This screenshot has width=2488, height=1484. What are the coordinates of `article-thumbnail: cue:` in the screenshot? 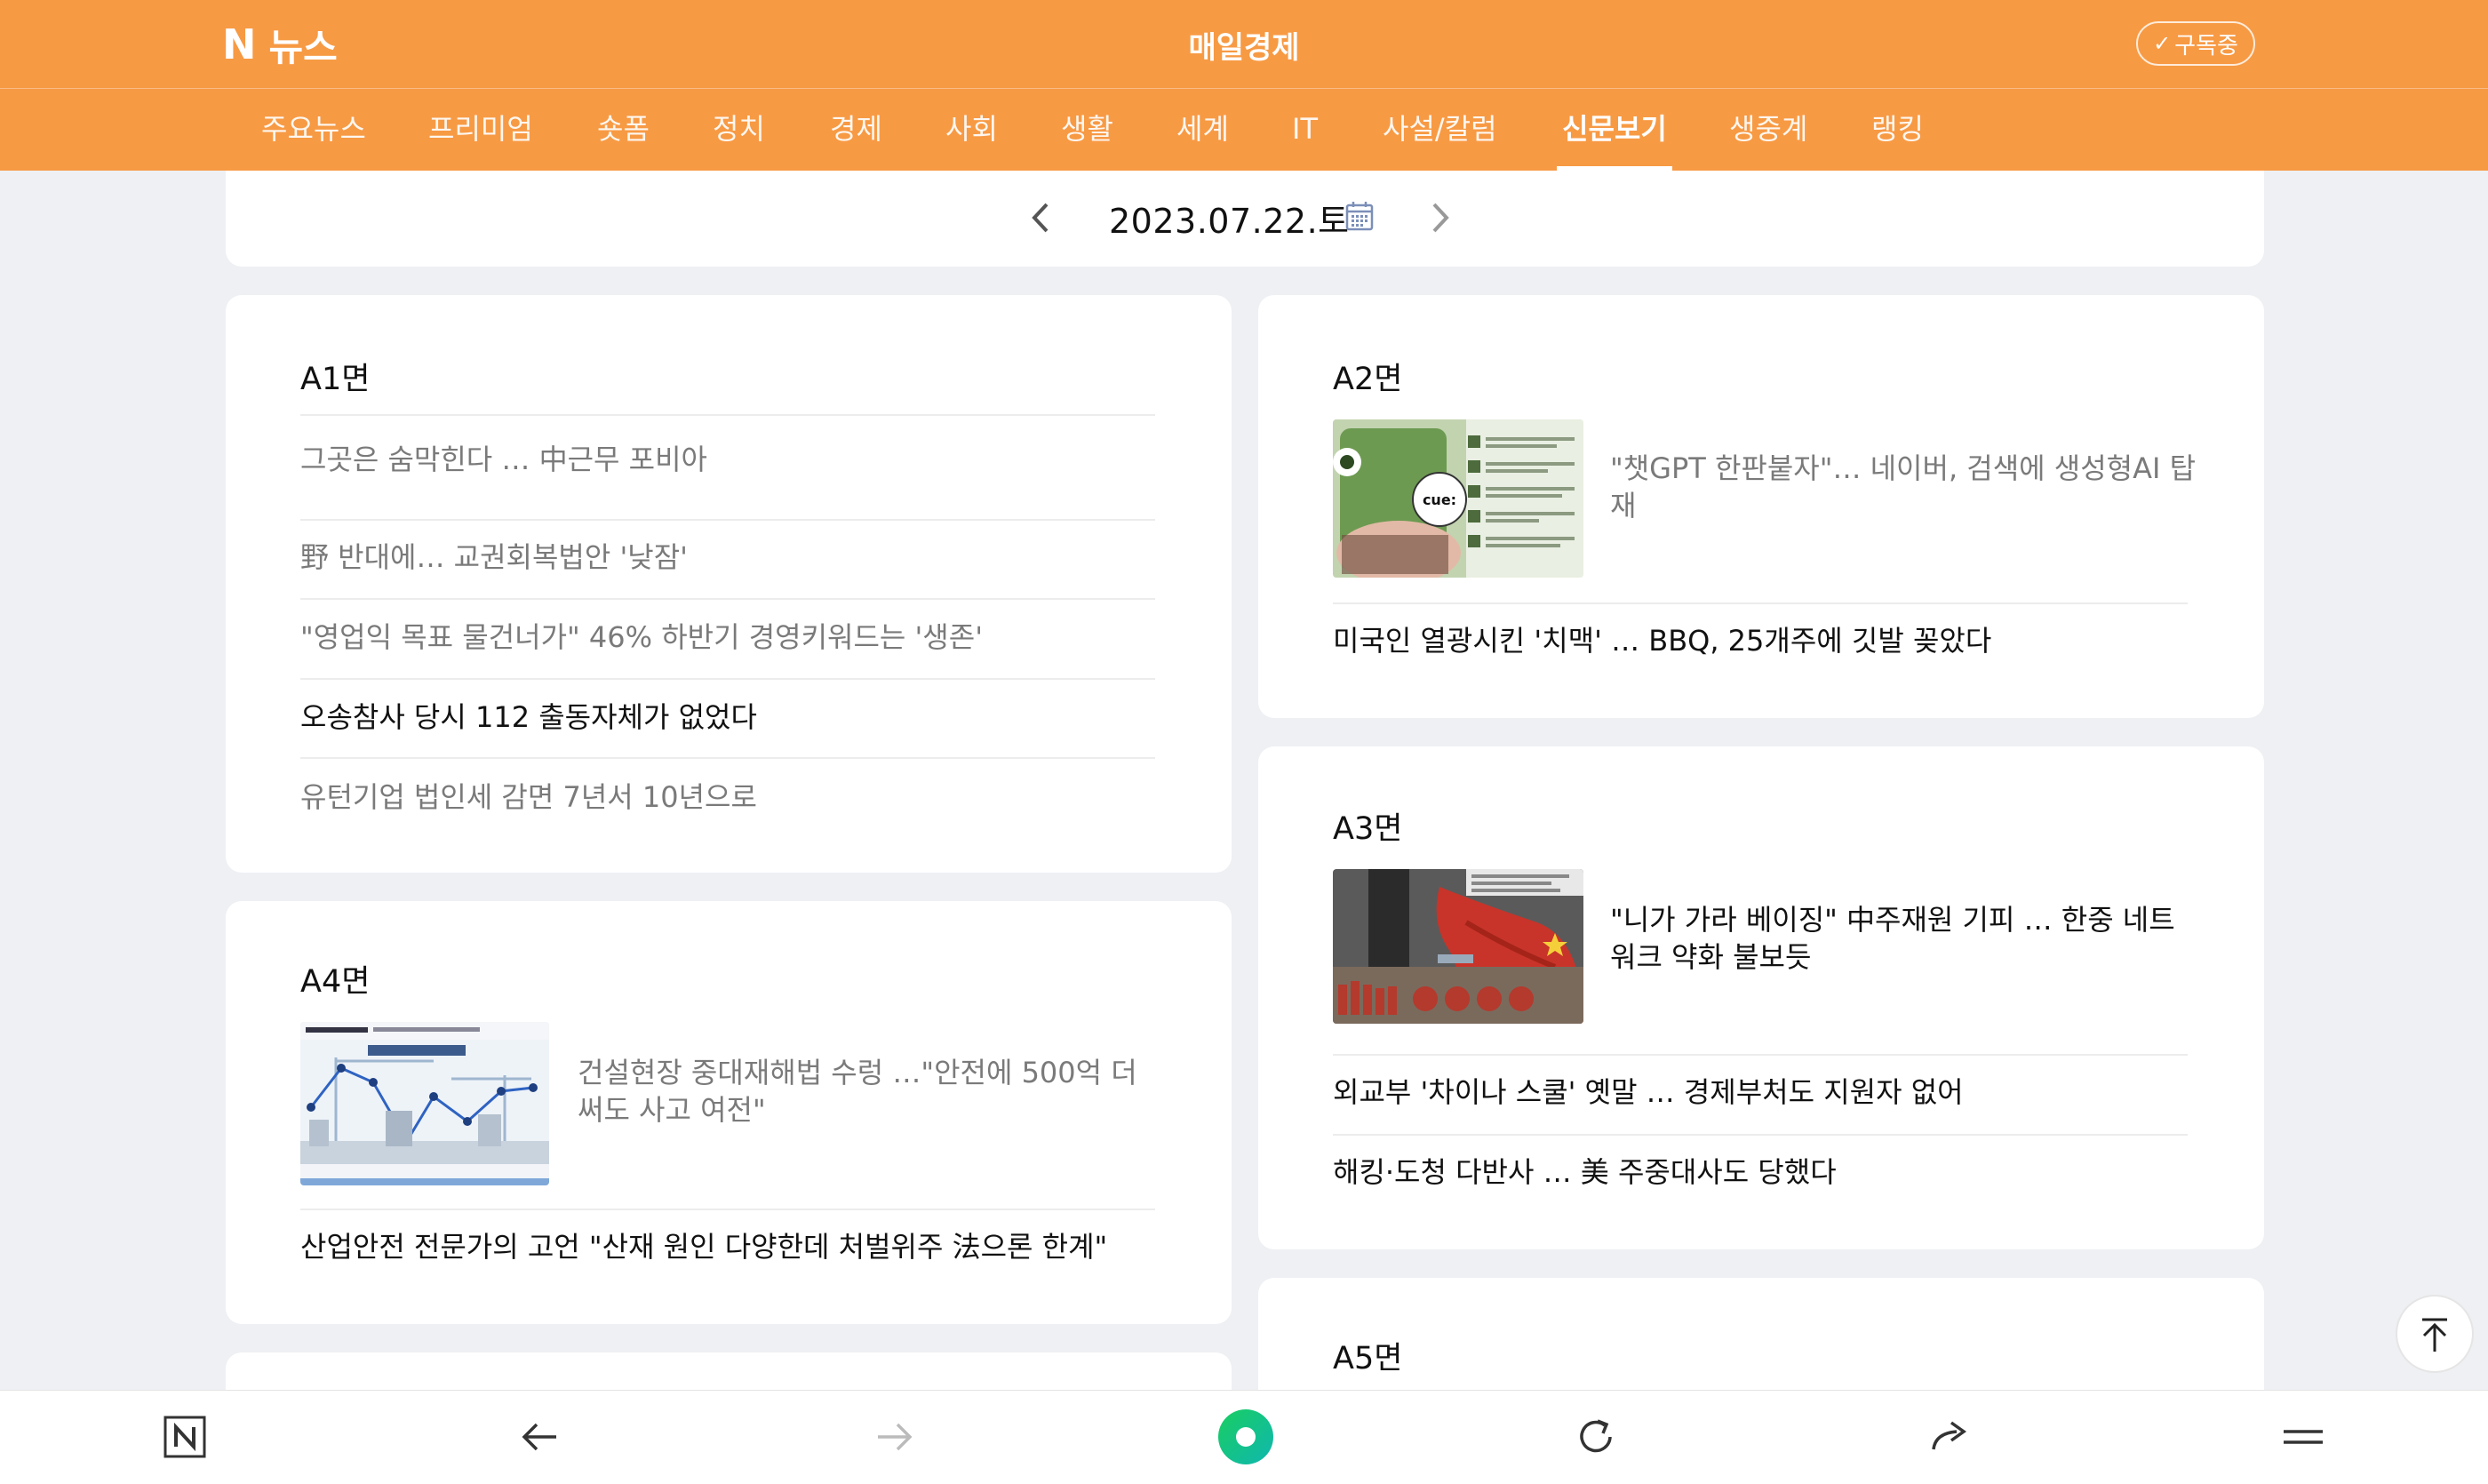 It's located at (1458, 499).